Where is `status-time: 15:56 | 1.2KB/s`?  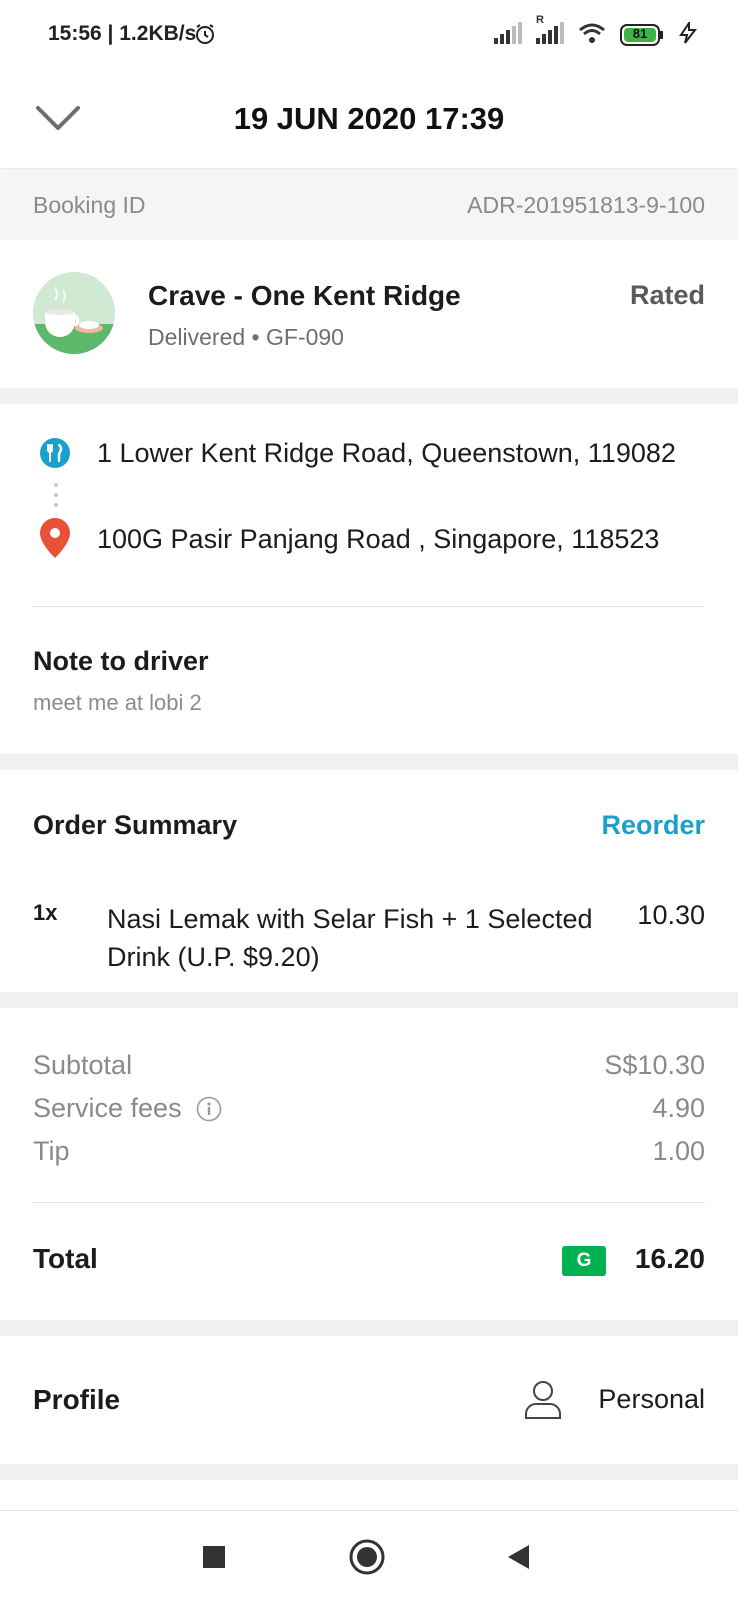
status-time: 15:56 | 1.2KB/s is located at coordinates (122, 33).